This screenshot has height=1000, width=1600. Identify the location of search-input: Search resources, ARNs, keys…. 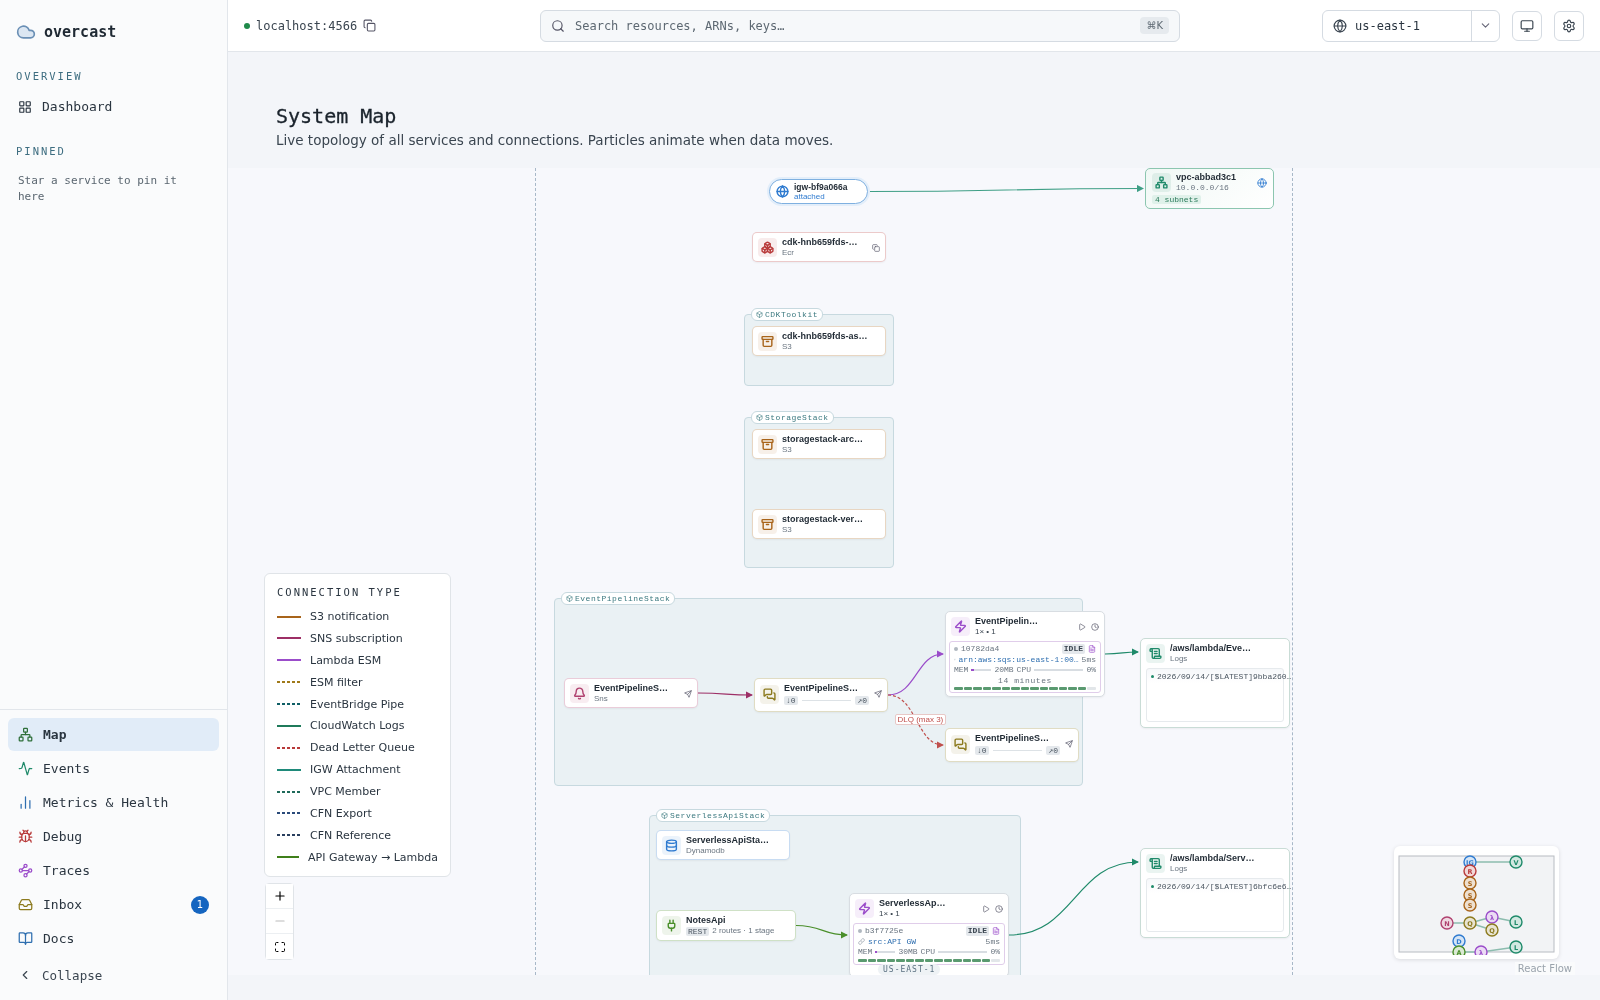
(853, 25).